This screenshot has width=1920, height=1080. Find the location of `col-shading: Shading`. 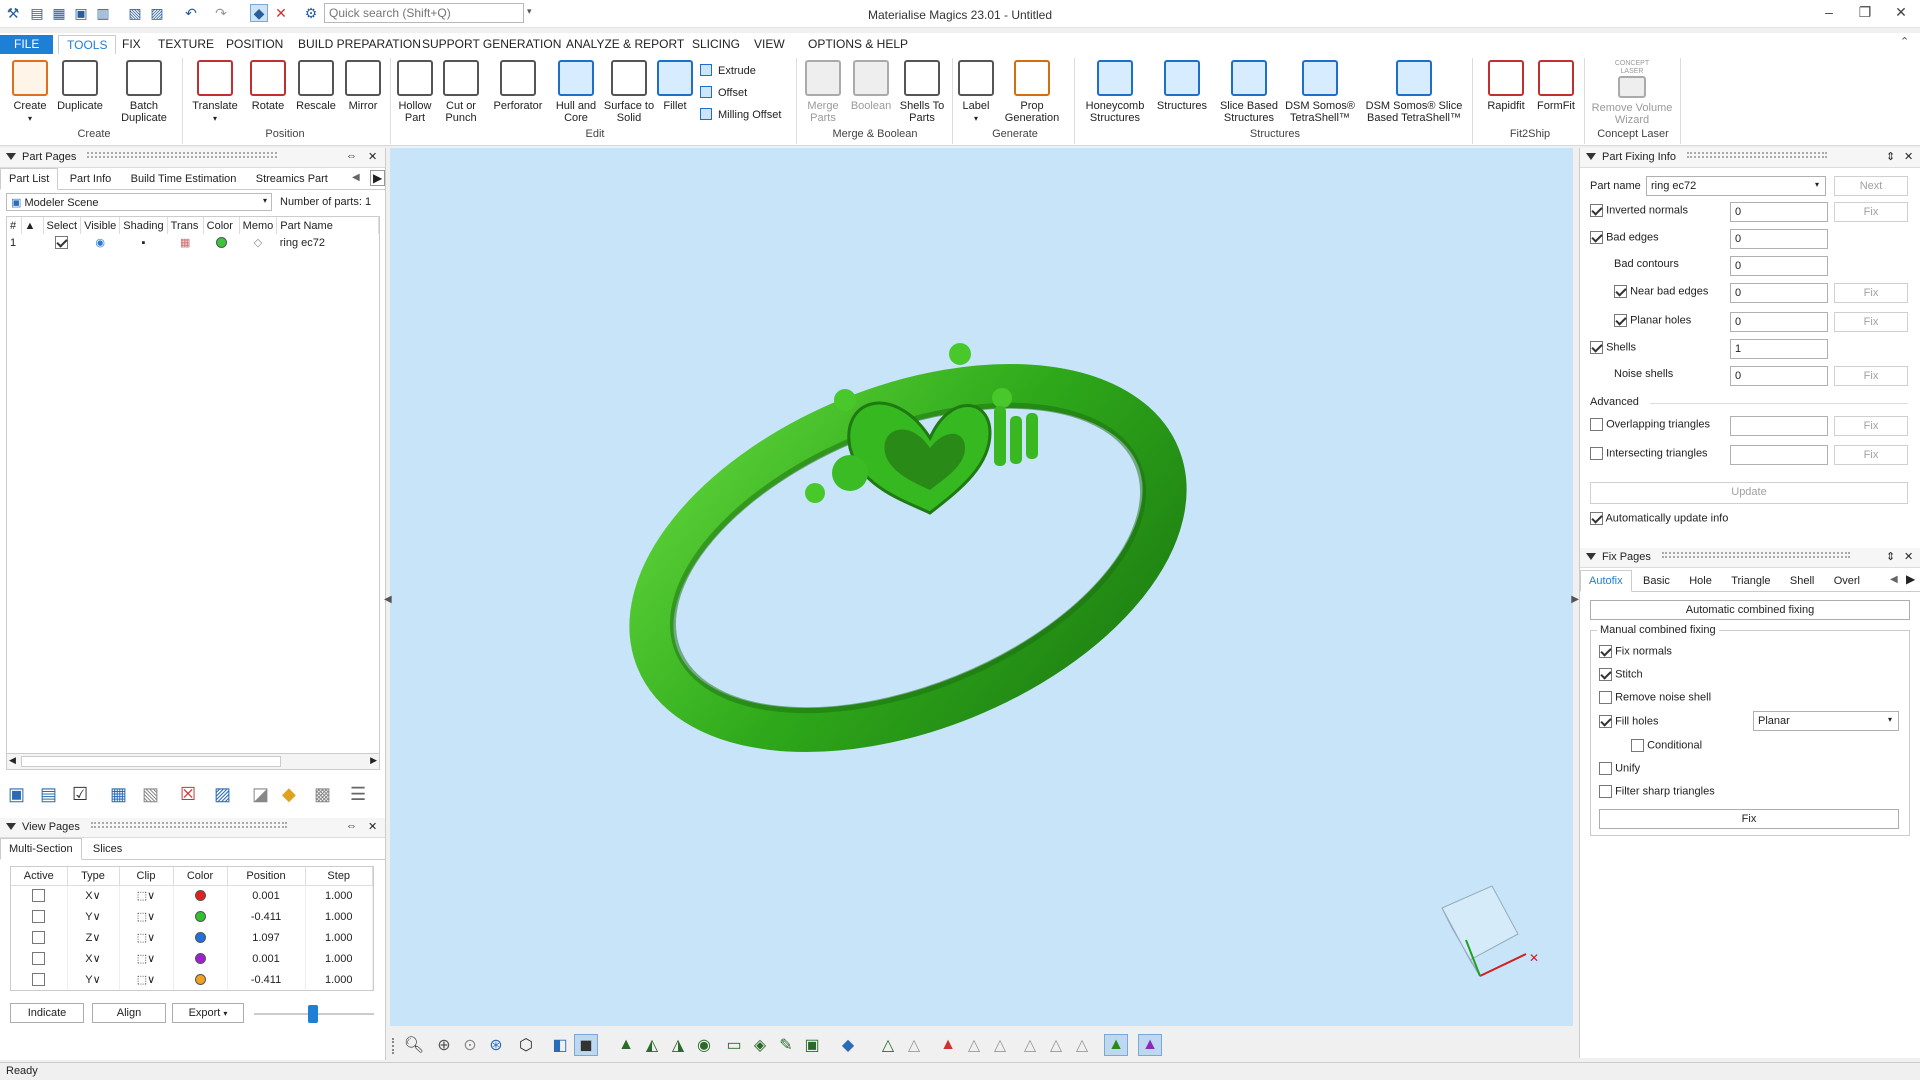

col-shading: Shading is located at coordinates (143, 225).